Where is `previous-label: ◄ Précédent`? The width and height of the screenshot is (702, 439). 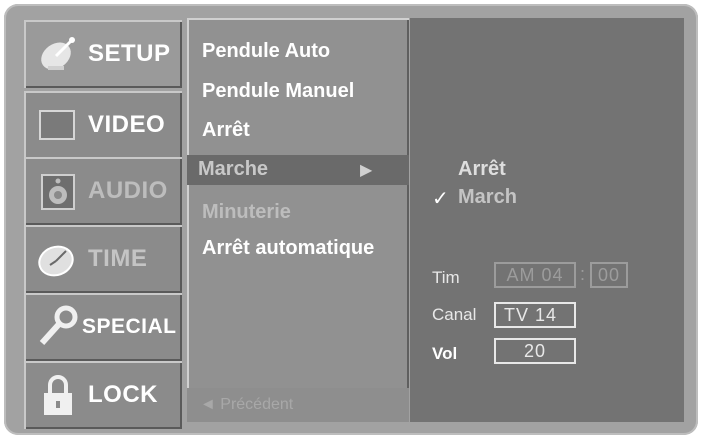 previous-label: ◄ Précédent is located at coordinates (247, 404).